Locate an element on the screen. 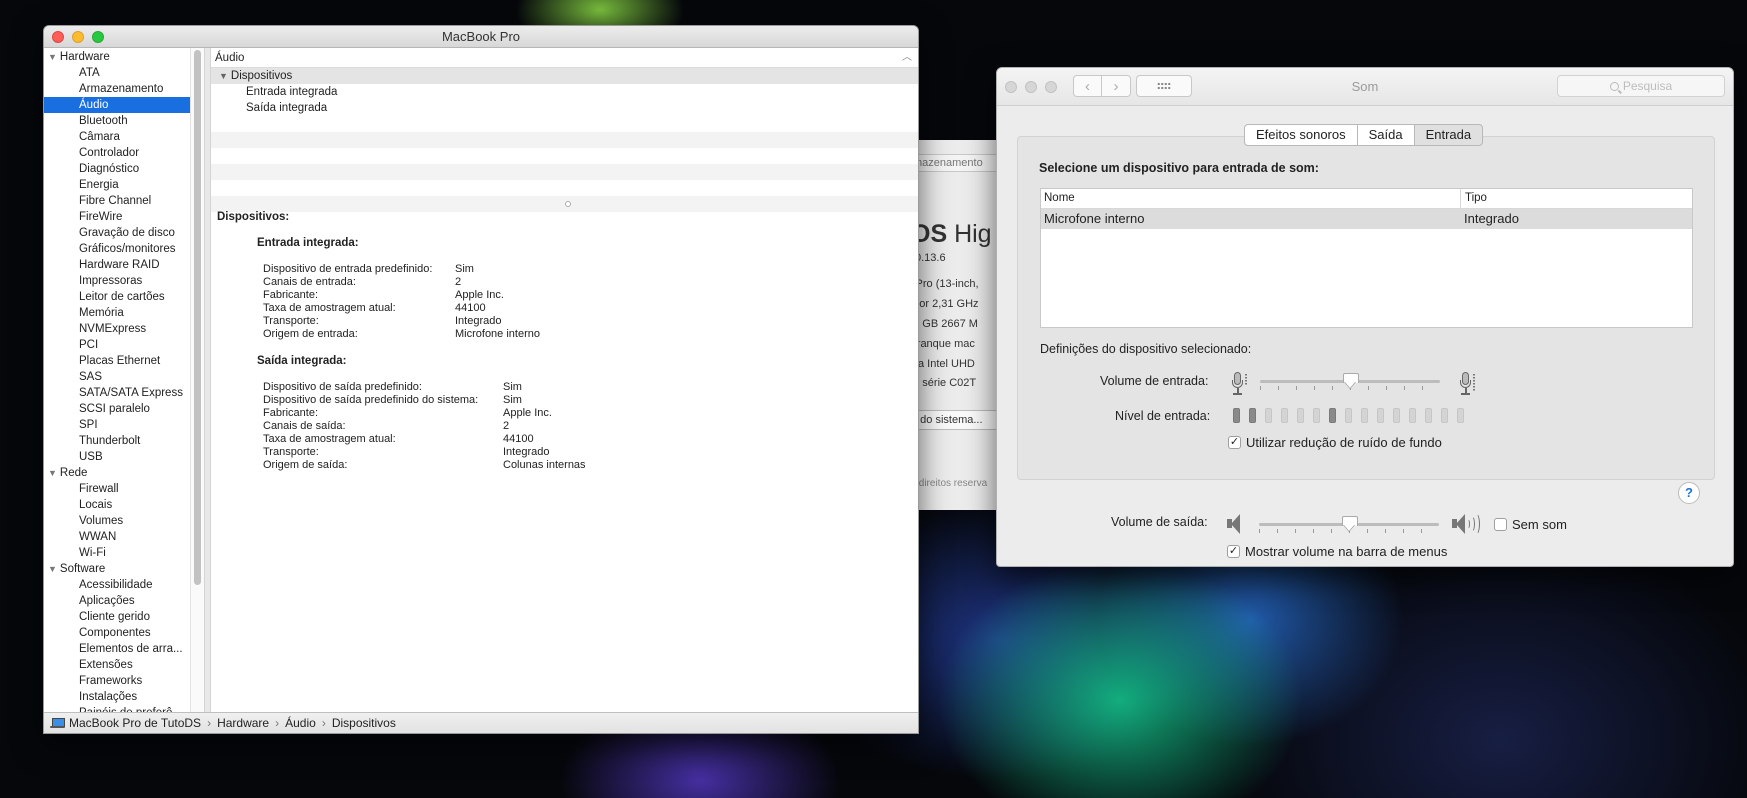  column-header-name: Nome is located at coordinates (1251, 198).